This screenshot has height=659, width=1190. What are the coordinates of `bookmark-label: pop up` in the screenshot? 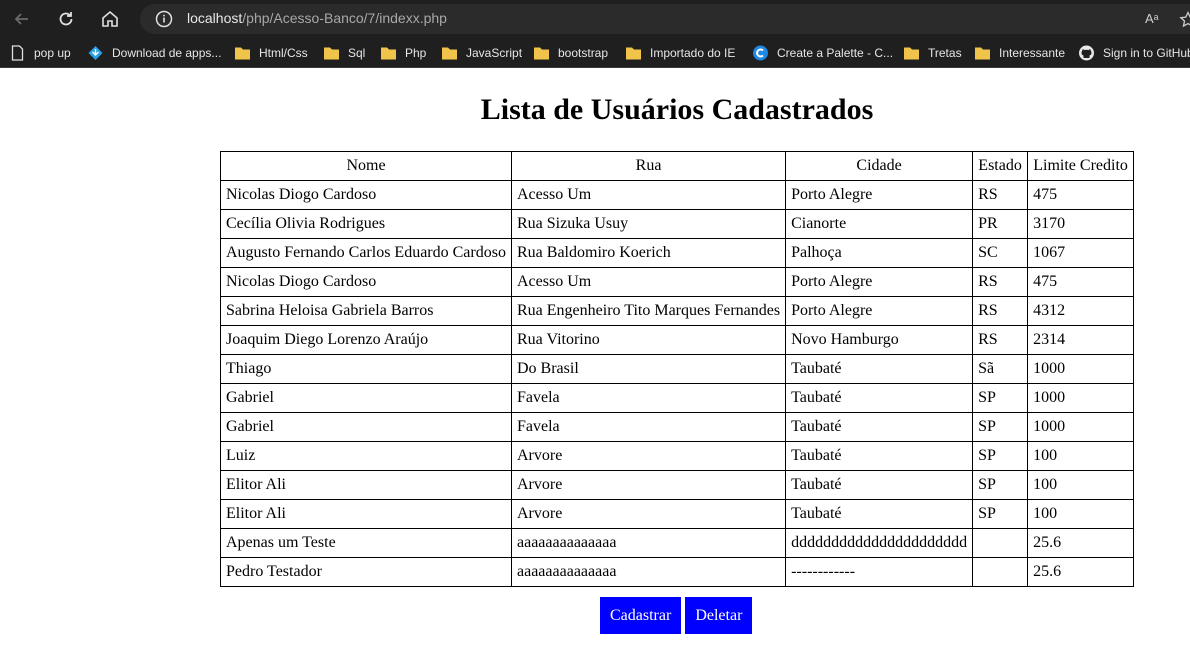 It's located at (52, 53).